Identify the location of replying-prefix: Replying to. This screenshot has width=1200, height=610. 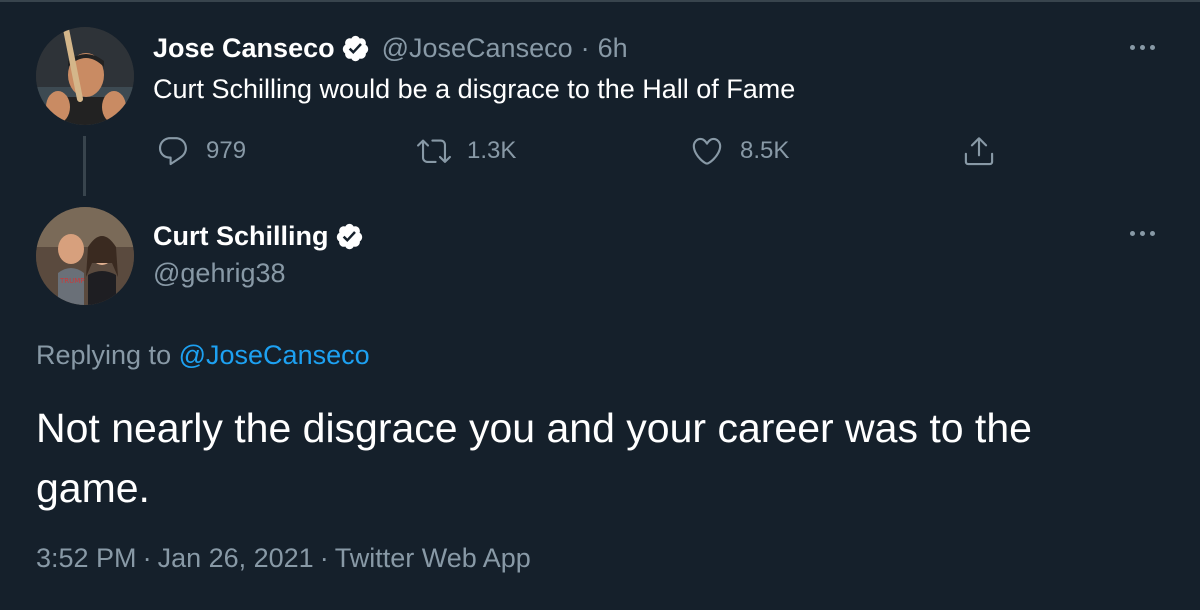
(104, 355).